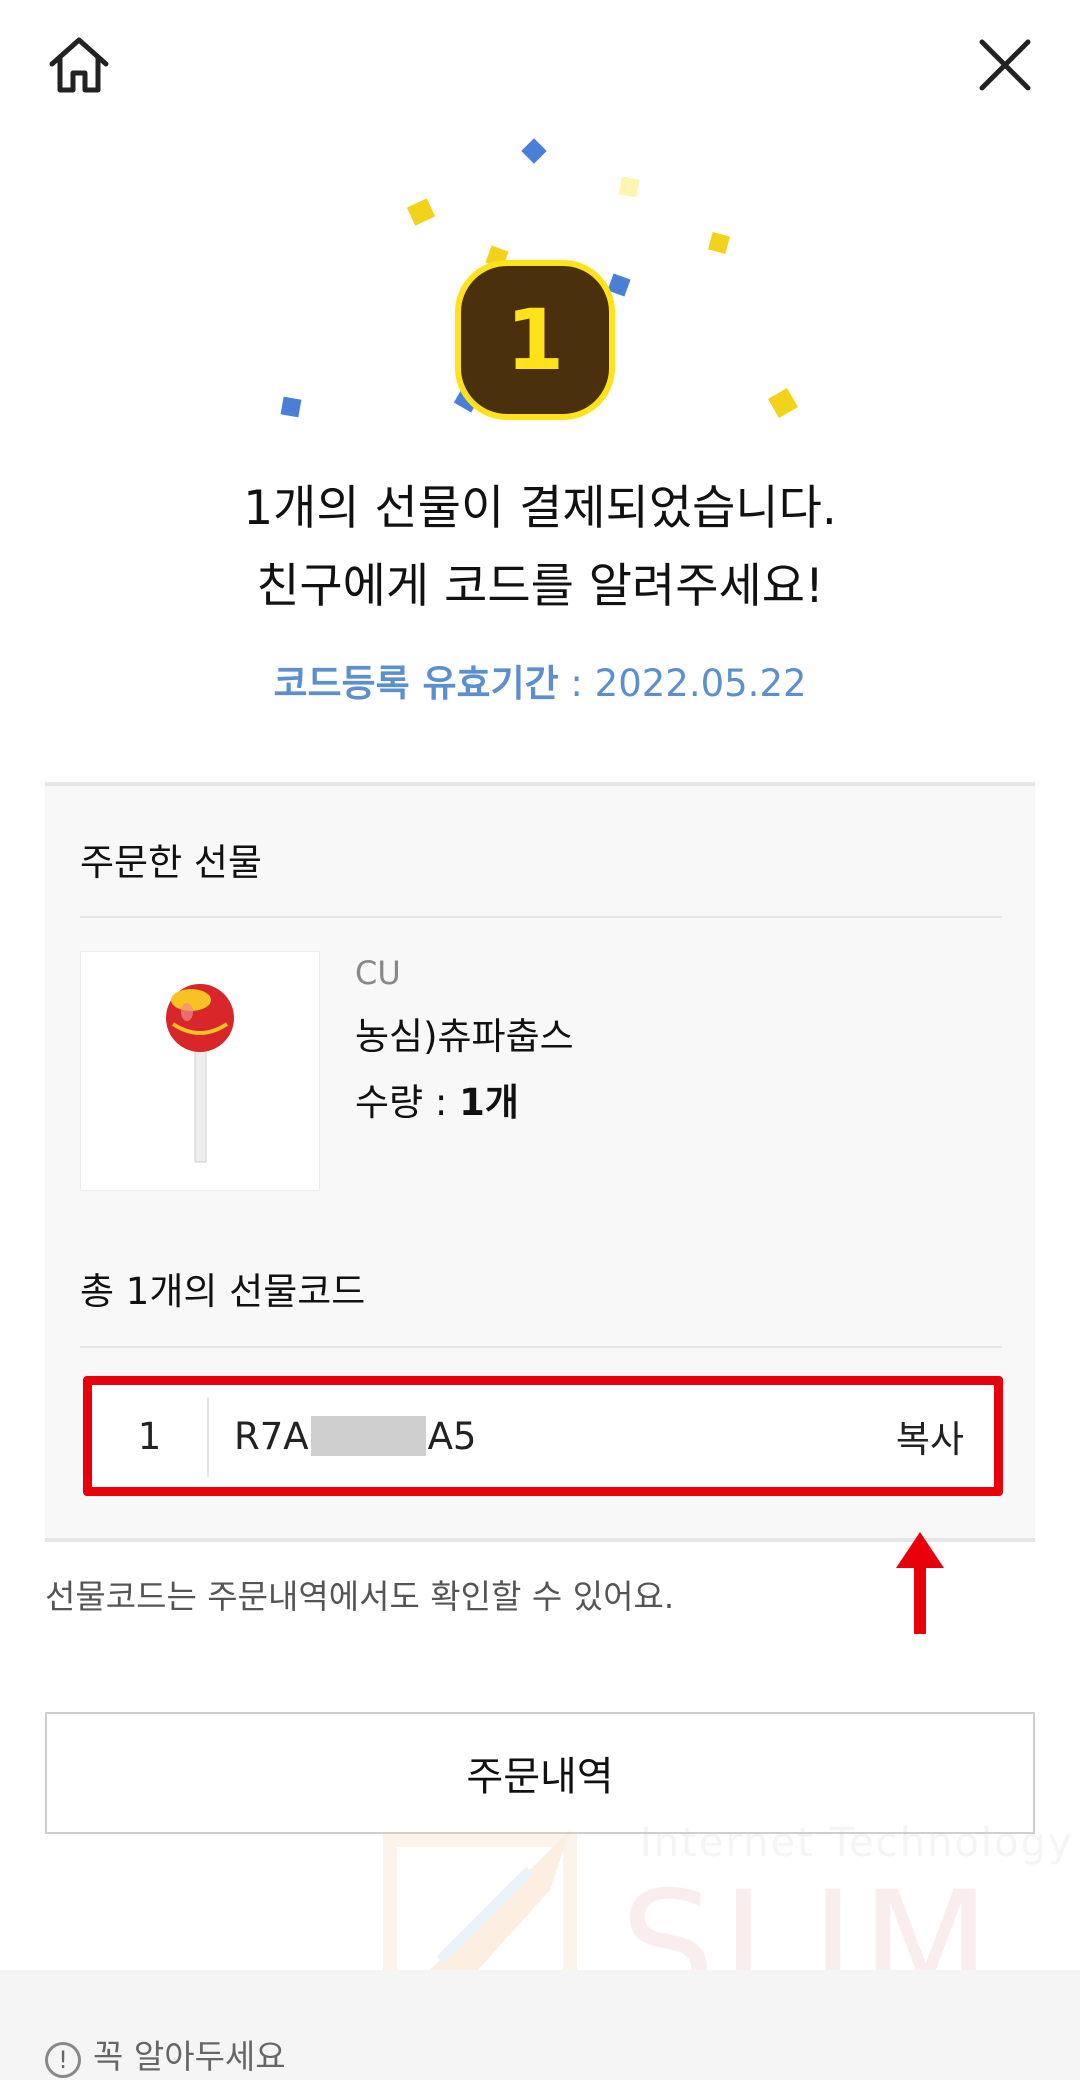 Image resolution: width=1080 pixels, height=2080 pixels. I want to click on info-icon: !, so click(63, 2060).